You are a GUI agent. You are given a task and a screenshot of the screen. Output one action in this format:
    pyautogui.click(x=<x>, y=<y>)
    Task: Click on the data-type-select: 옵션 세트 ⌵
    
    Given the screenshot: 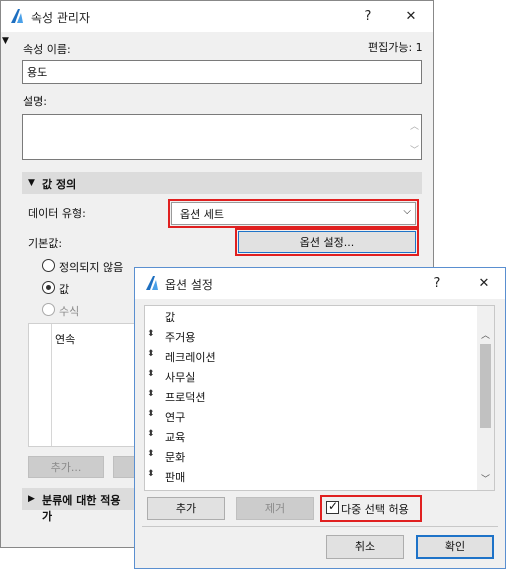 What is the action you would take?
    pyautogui.click(x=293, y=213)
    